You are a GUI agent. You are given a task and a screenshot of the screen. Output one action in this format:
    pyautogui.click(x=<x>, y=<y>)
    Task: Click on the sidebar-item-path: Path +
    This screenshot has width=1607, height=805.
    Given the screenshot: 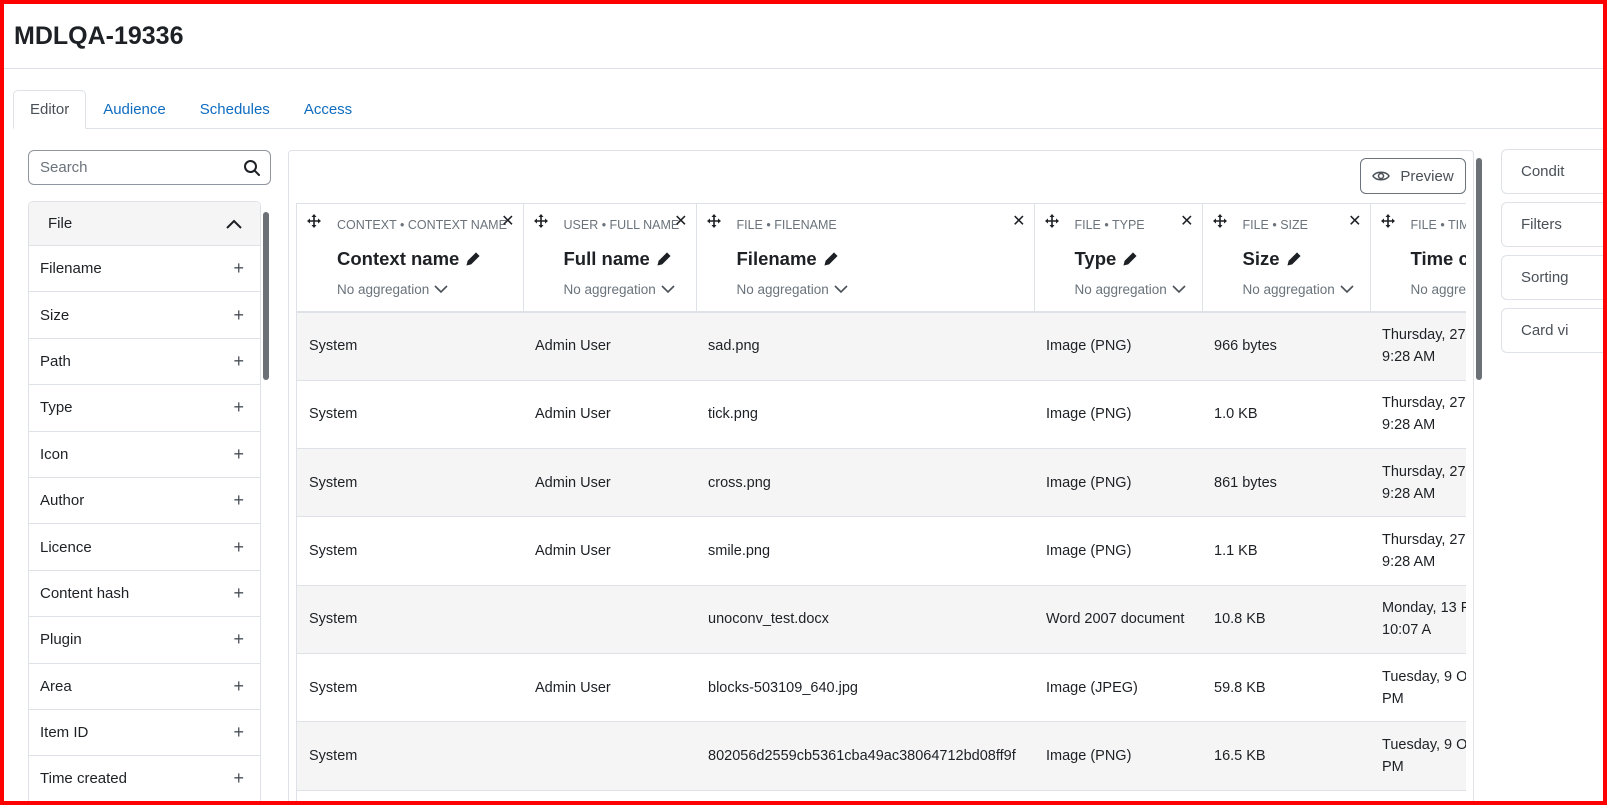 What is the action you would take?
    pyautogui.click(x=144, y=362)
    